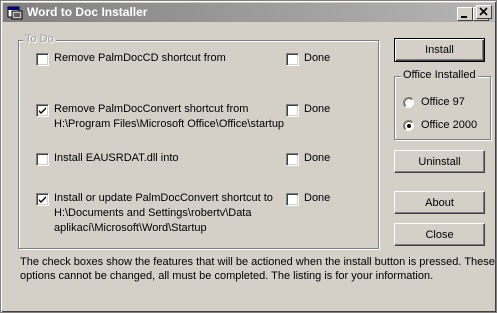  What do you see at coordinates (42, 159) in the screenshot?
I see `install-eausrdat-checkbox` at bounding box center [42, 159].